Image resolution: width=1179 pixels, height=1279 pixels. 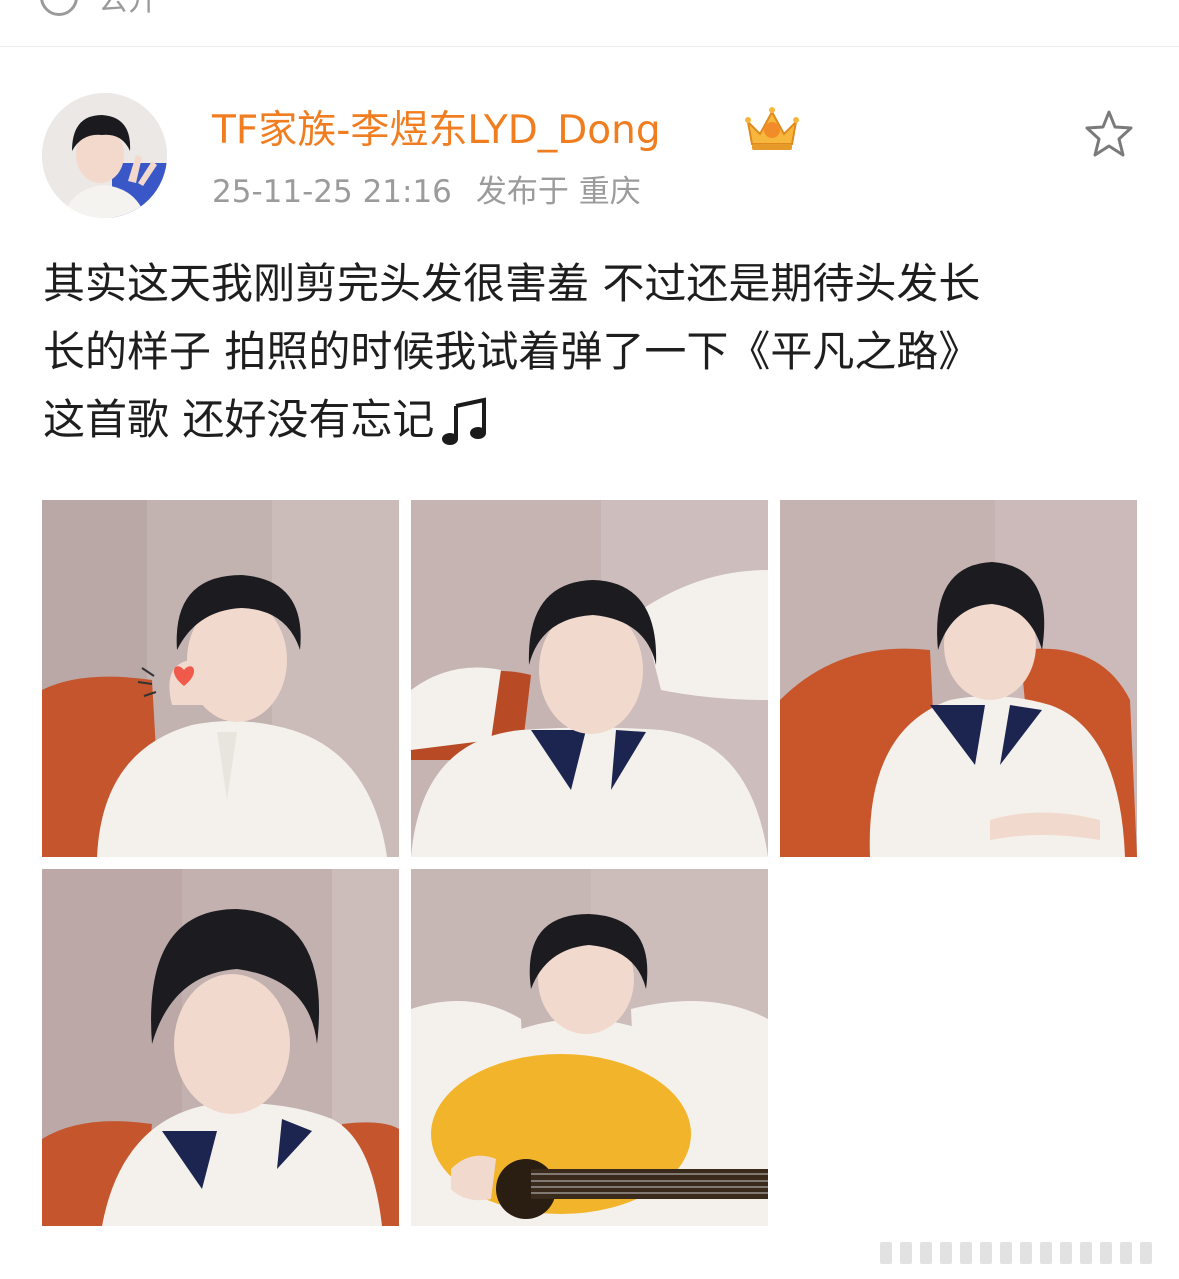 What do you see at coordinates (512, 351) in the screenshot?
I see `post-text-line: 长的样子 拍照的时候我试着弹了一下《平凡之路》` at bounding box center [512, 351].